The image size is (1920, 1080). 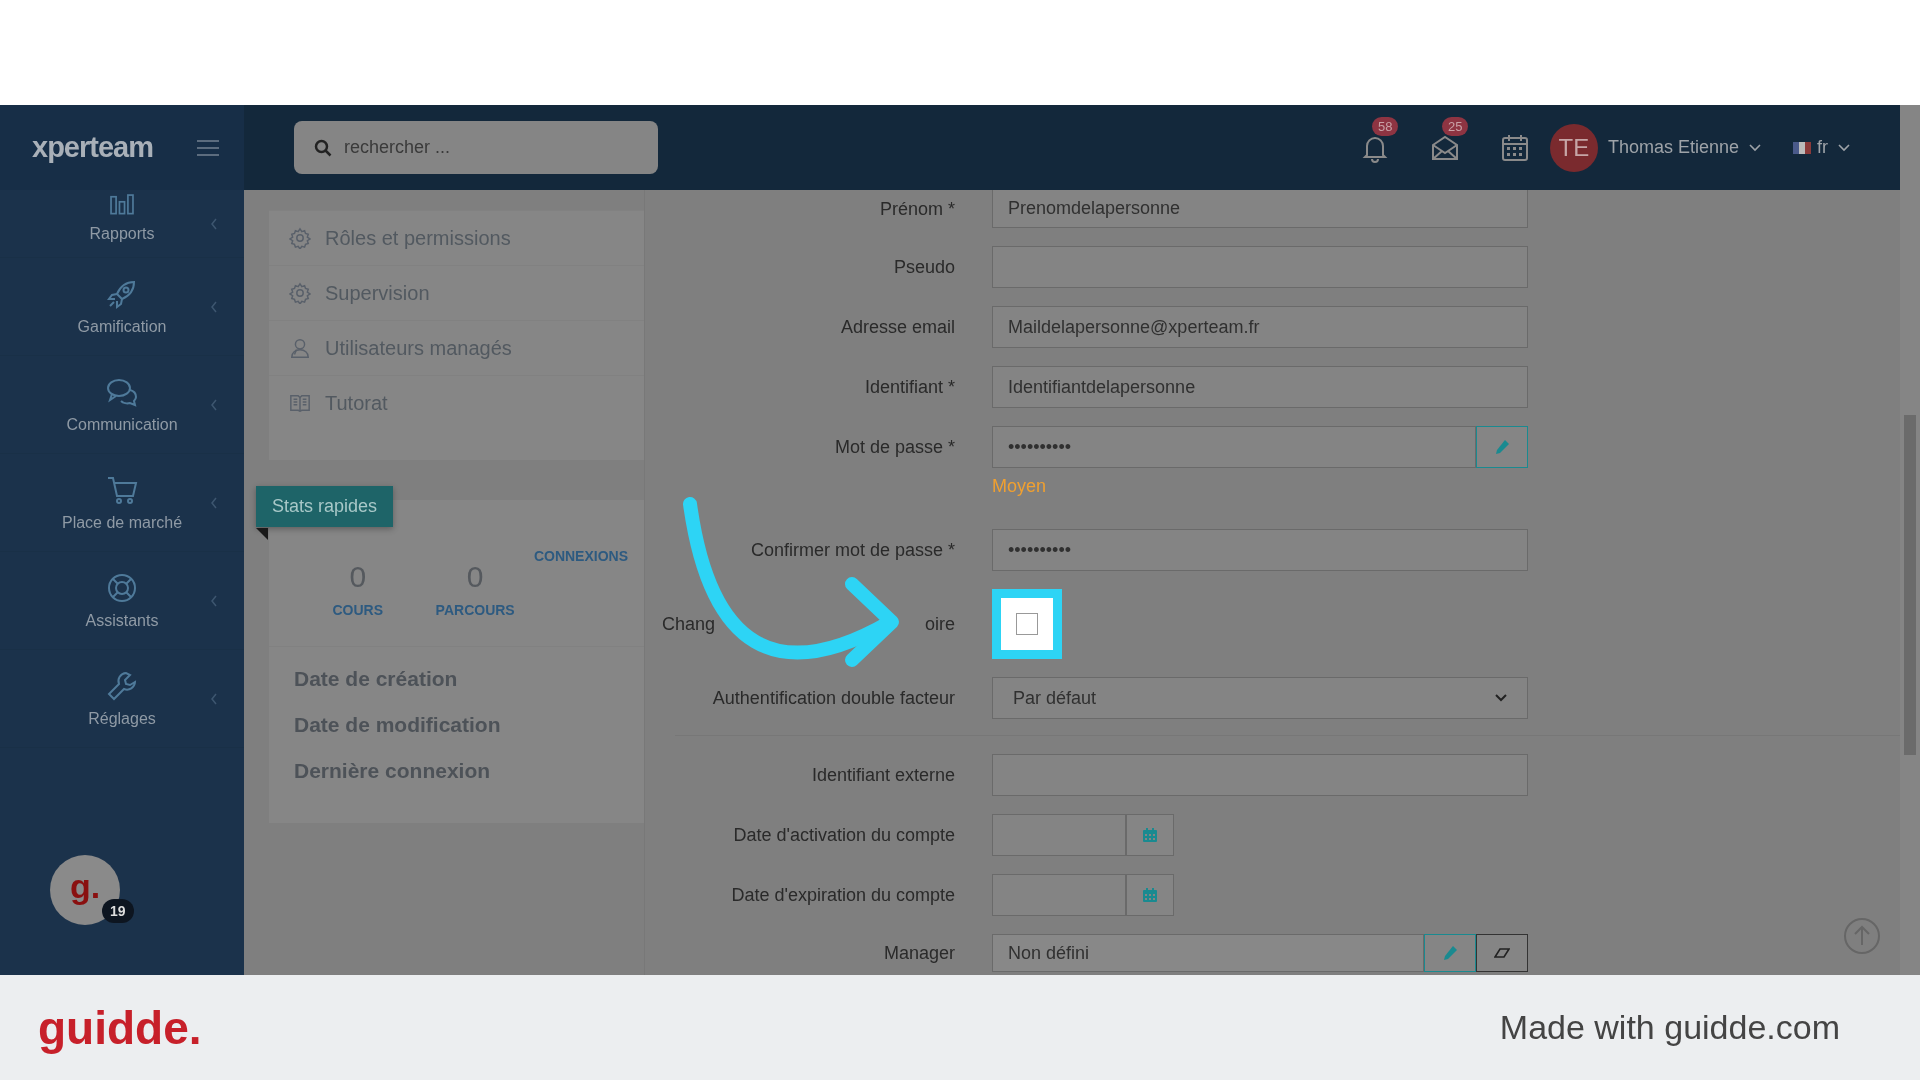 I want to click on scroll-top-icon, so click(x=1862, y=936).